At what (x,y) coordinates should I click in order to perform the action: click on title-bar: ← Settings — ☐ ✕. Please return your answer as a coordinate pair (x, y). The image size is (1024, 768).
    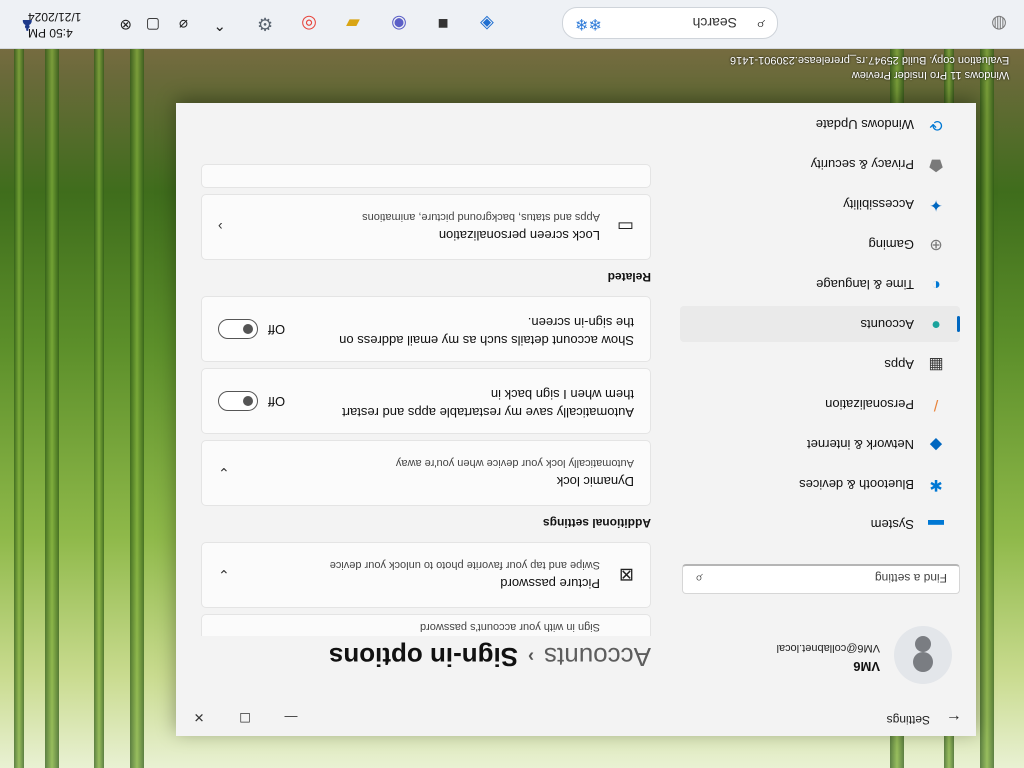
    Looking at the image, I should click on (576, 719).